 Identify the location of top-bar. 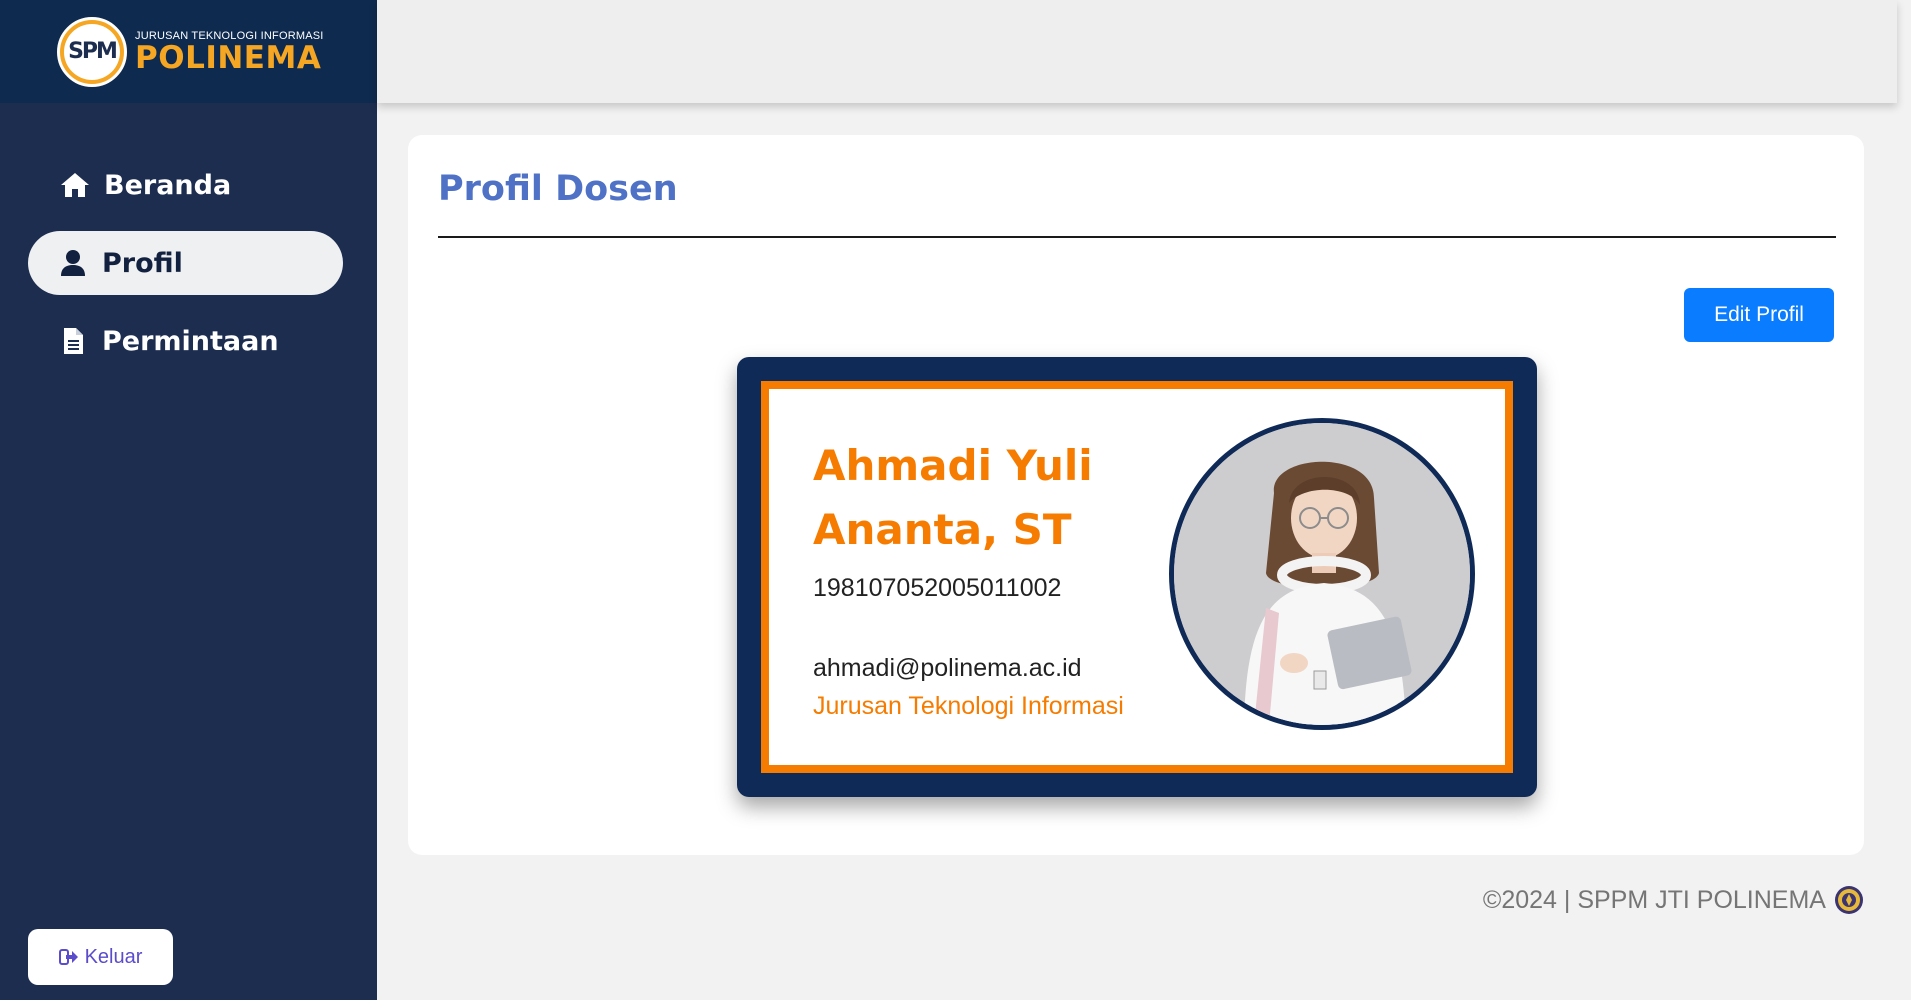
(1137, 51).